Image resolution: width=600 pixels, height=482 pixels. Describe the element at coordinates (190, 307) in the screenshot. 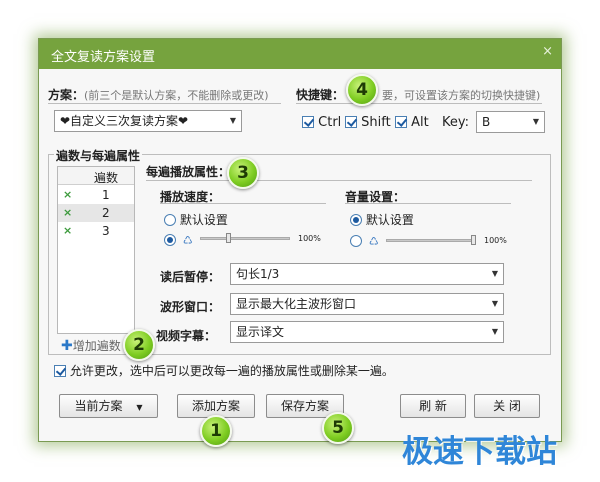

I see `wave-label: 波形窗口：` at that location.